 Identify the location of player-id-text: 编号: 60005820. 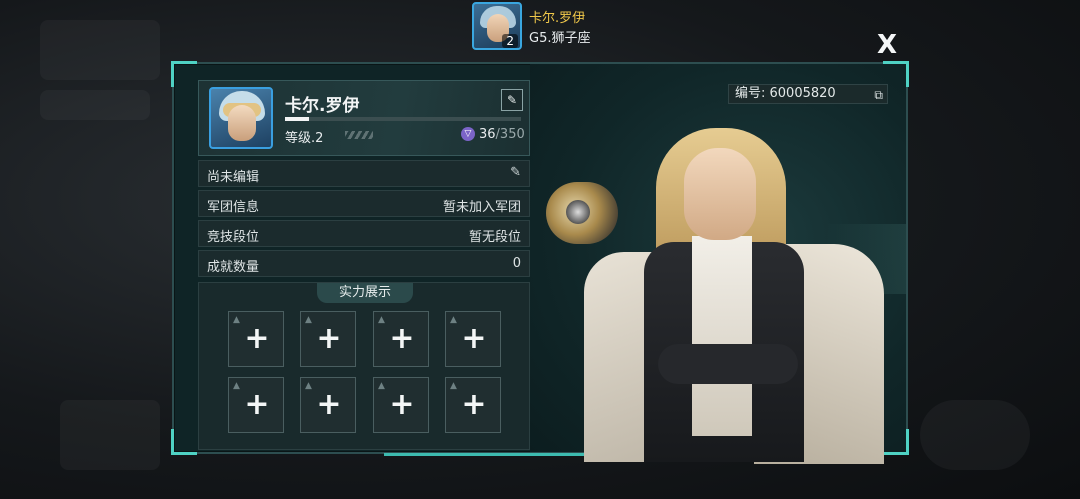
(785, 93).